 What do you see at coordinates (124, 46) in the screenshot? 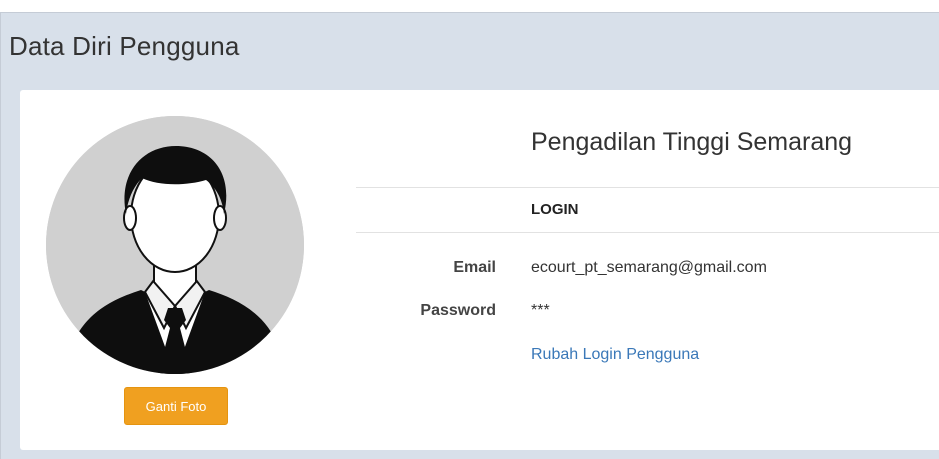
I see `page-title: Data Diri Pengguna` at bounding box center [124, 46].